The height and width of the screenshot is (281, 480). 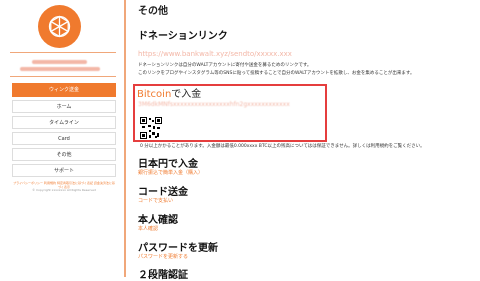 I want to click on identity-verification-link: 本人確認, so click(x=148, y=228).